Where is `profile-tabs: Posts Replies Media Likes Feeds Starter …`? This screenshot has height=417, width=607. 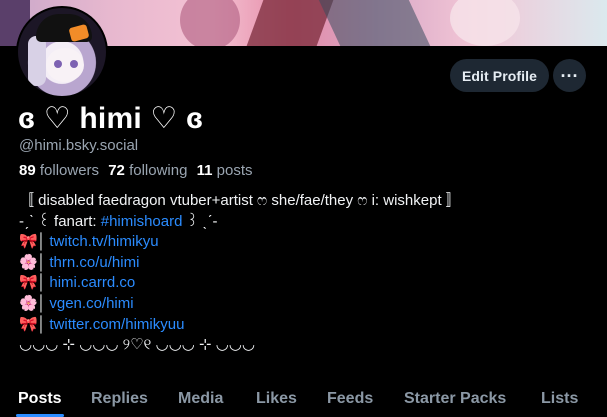 profile-tabs: Posts Replies Media Likes Feeds Starter … is located at coordinates (303, 400).